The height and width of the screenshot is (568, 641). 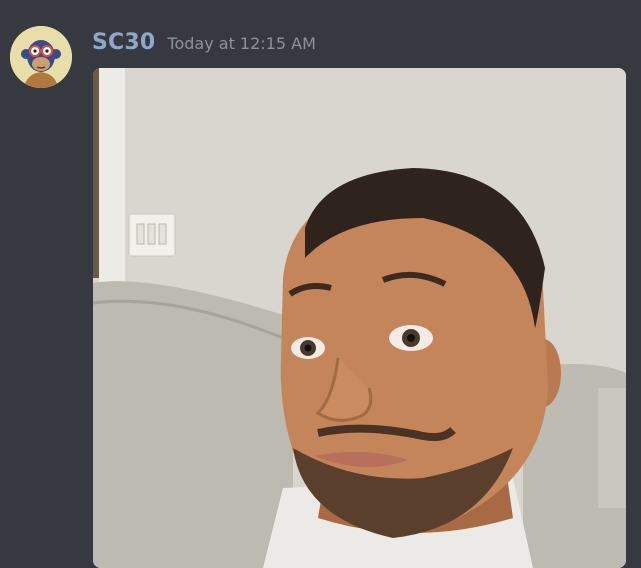 What do you see at coordinates (123, 42) in the screenshot?
I see `username: SC30` at bounding box center [123, 42].